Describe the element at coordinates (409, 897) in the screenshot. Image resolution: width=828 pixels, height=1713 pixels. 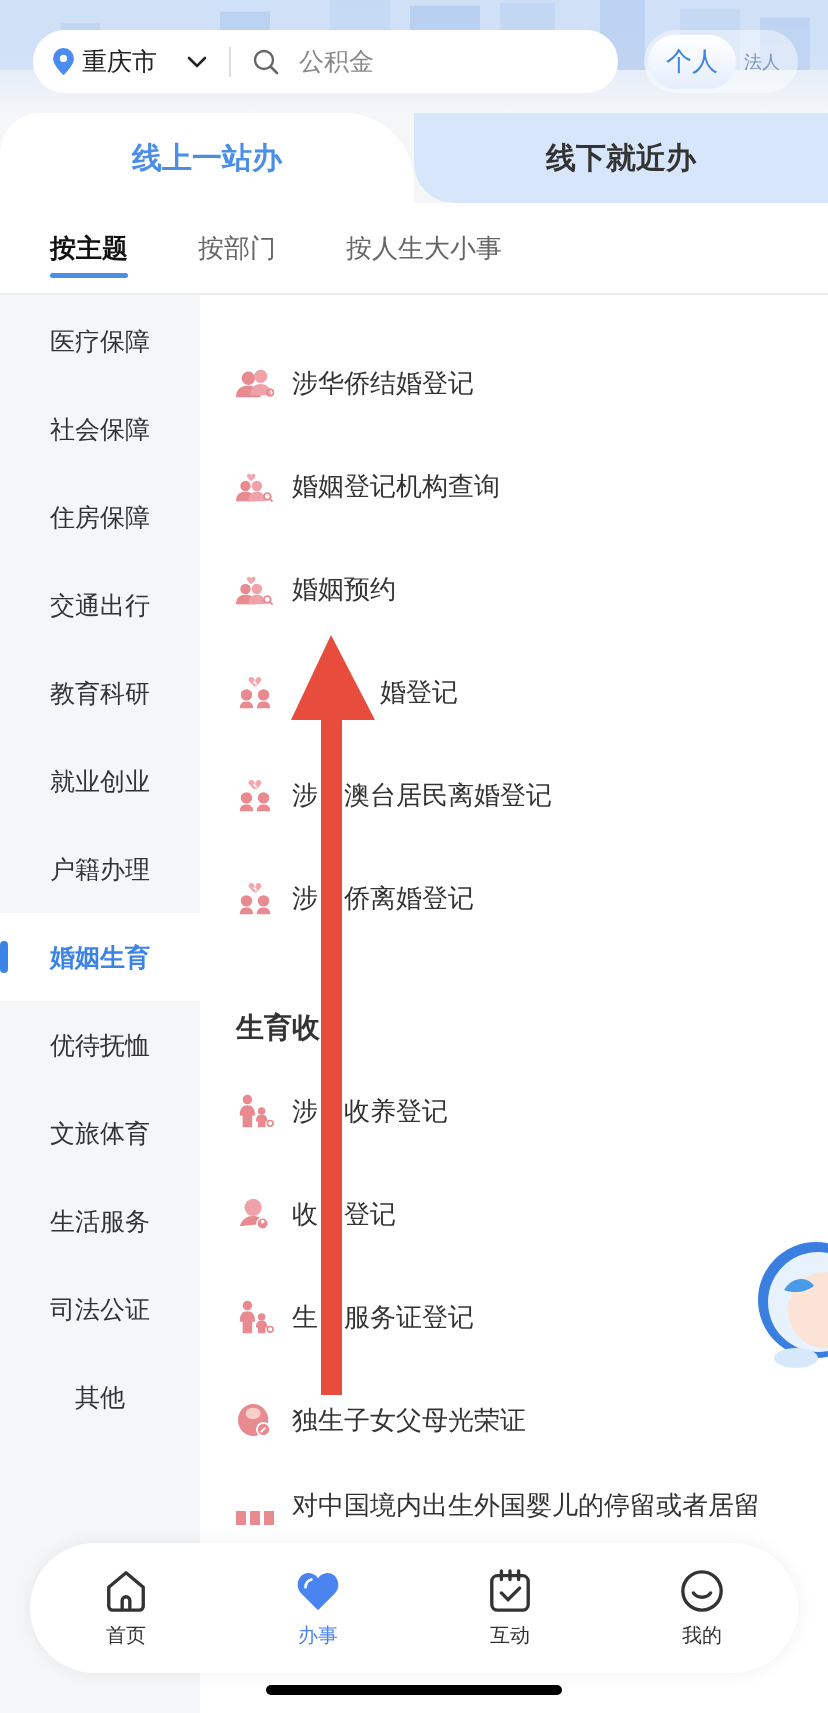
I see `service-item: 侨离婚登记` at that location.